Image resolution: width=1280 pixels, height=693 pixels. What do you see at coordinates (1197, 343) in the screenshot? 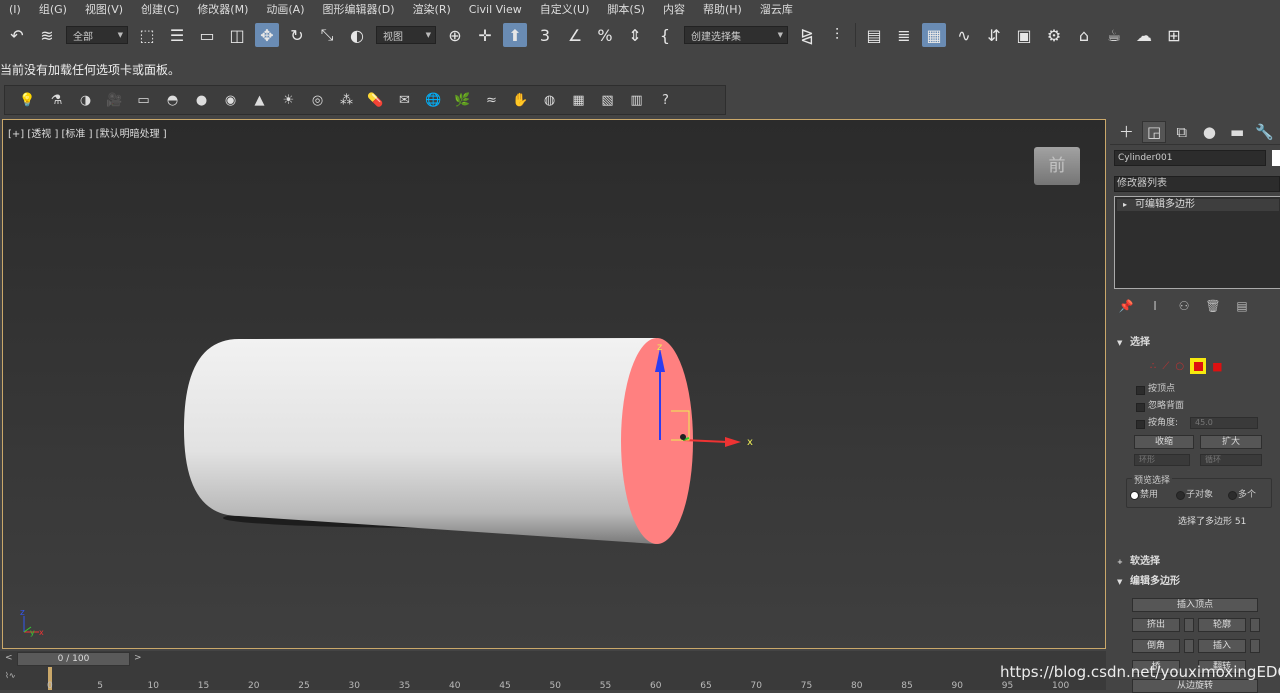
I see `selection-rollout-header: 选择` at bounding box center [1197, 343].